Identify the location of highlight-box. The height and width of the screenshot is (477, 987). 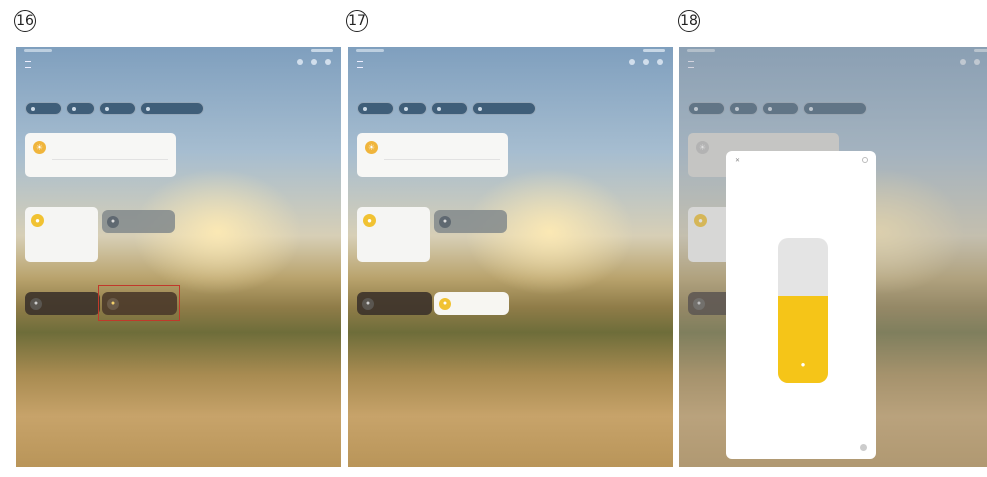
(139, 303).